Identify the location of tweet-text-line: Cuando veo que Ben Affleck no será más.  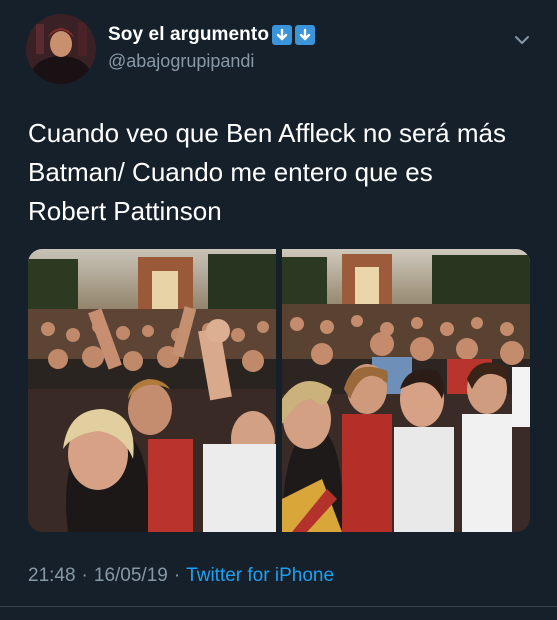
(267, 133).